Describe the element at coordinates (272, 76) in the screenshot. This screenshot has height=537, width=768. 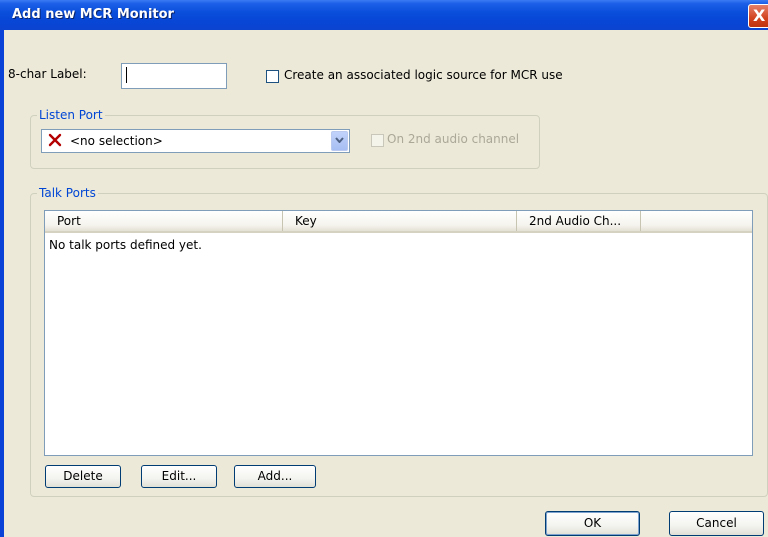
I see `logic-source-checkbox` at that location.